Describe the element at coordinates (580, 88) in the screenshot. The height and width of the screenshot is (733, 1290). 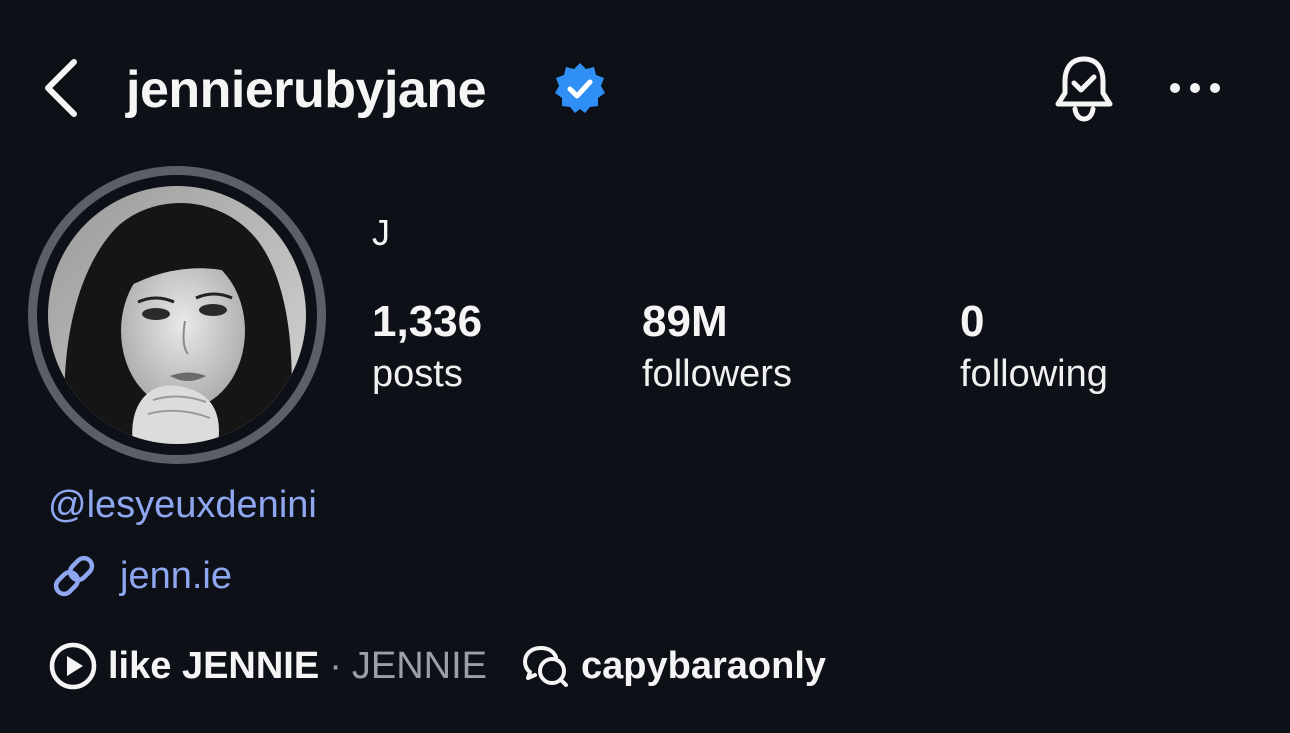
I see `verified-badge-icon` at that location.